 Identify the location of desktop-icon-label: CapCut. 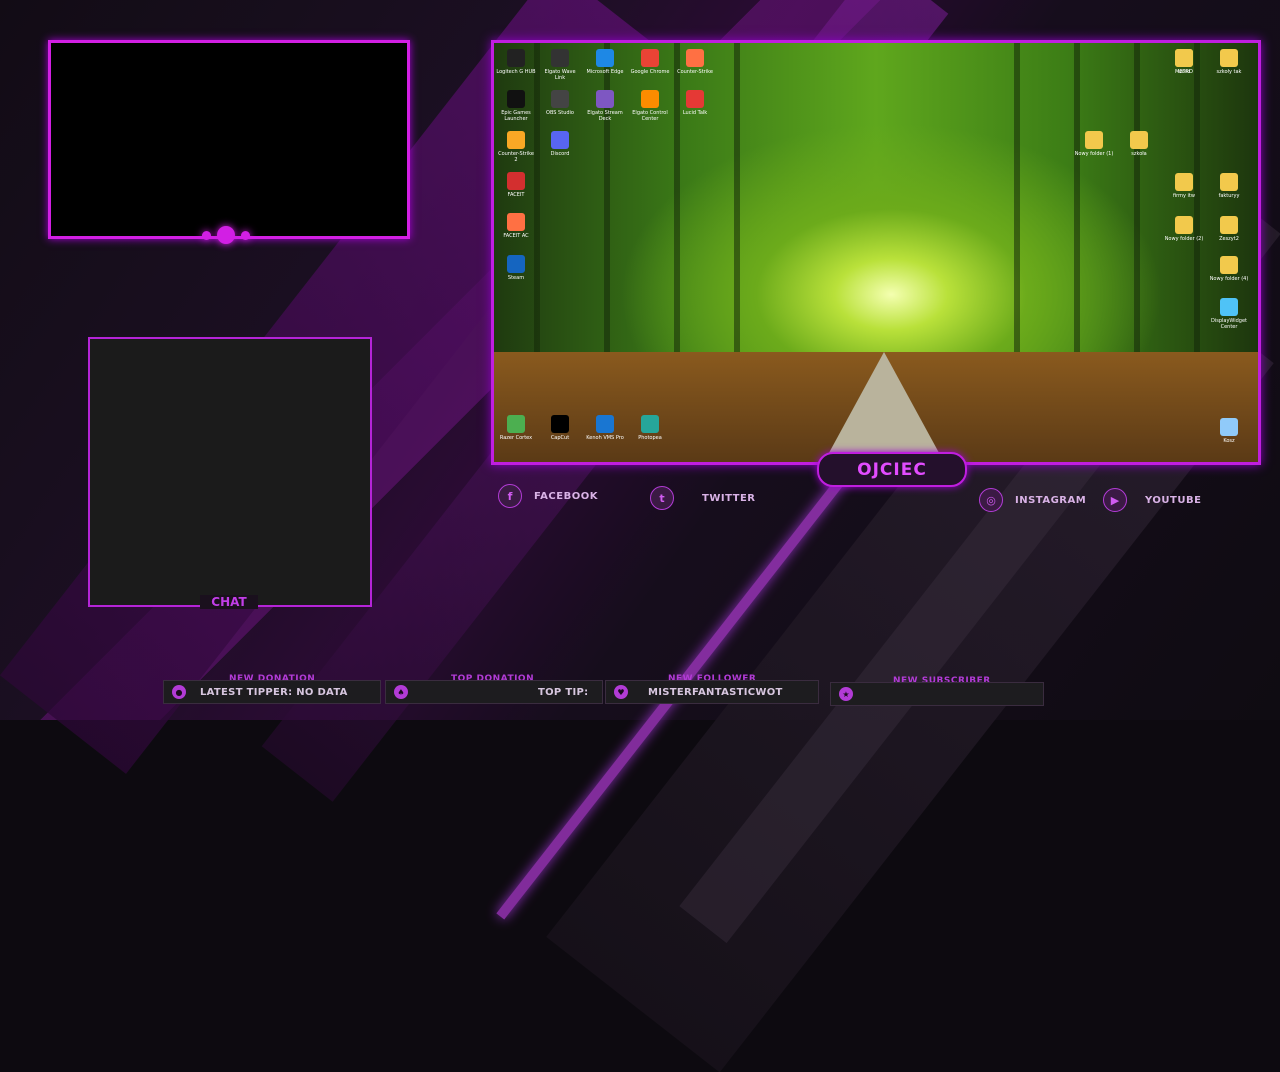
(560, 438).